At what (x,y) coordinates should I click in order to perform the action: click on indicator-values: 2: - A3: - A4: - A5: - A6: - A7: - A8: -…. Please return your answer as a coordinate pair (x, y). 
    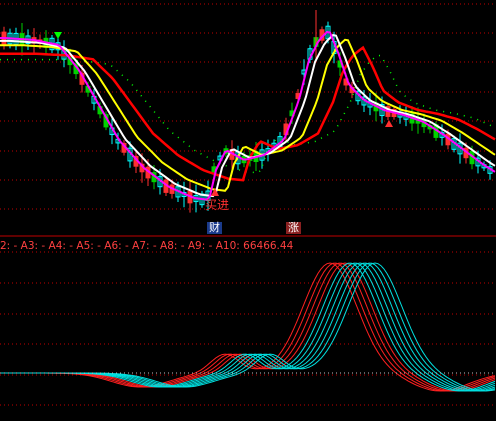
    Looking at the image, I should click on (147, 246).